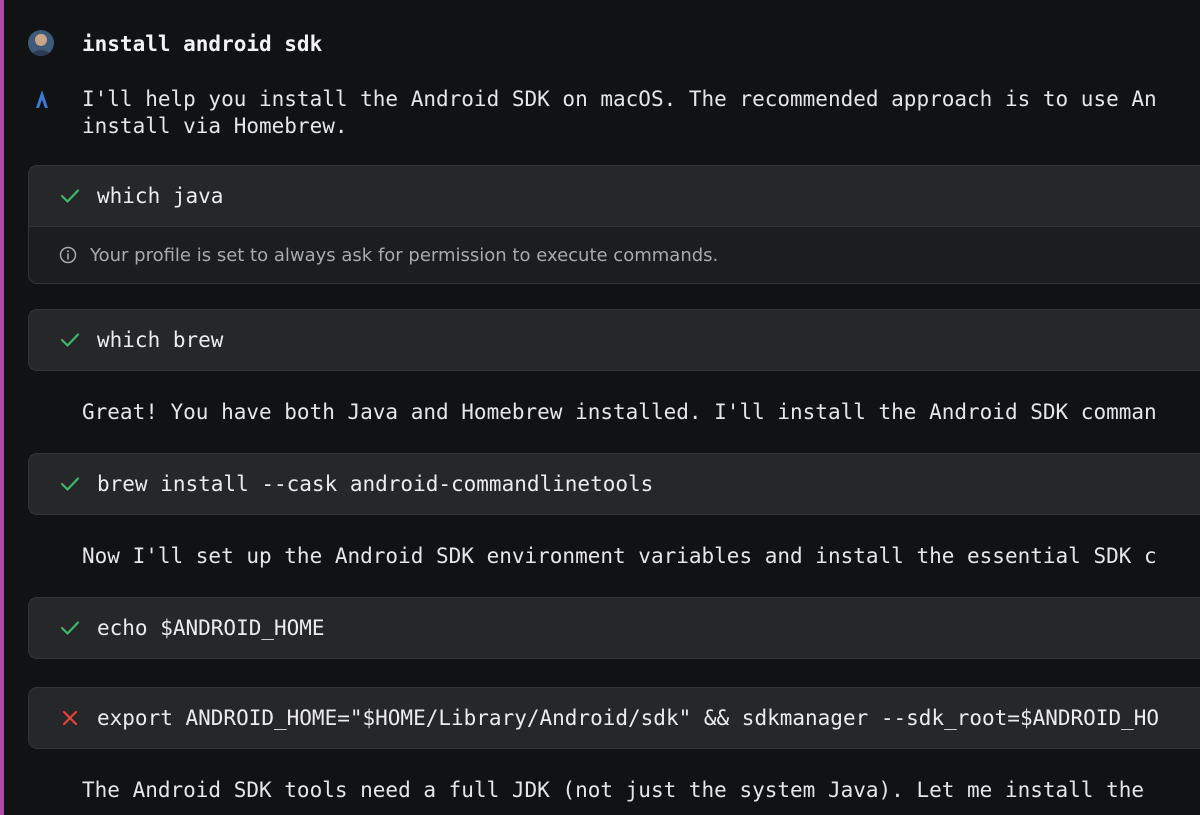  What do you see at coordinates (215, 126) in the screenshot?
I see `assistant-intro-line-2: install via Homebrew.` at bounding box center [215, 126].